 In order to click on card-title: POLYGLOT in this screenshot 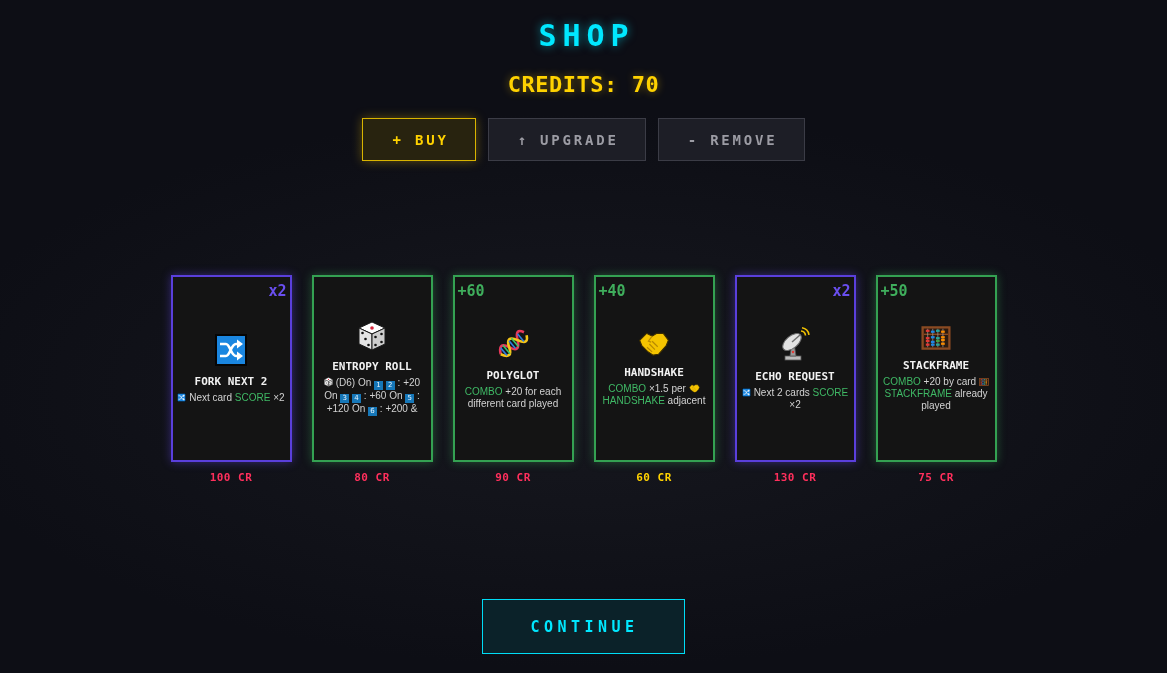, I will do `click(513, 375)`.